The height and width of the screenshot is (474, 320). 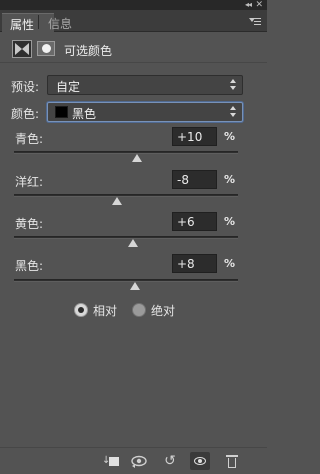 What do you see at coordinates (25, 114) in the screenshot?
I see `colors-label: 颜色:` at bounding box center [25, 114].